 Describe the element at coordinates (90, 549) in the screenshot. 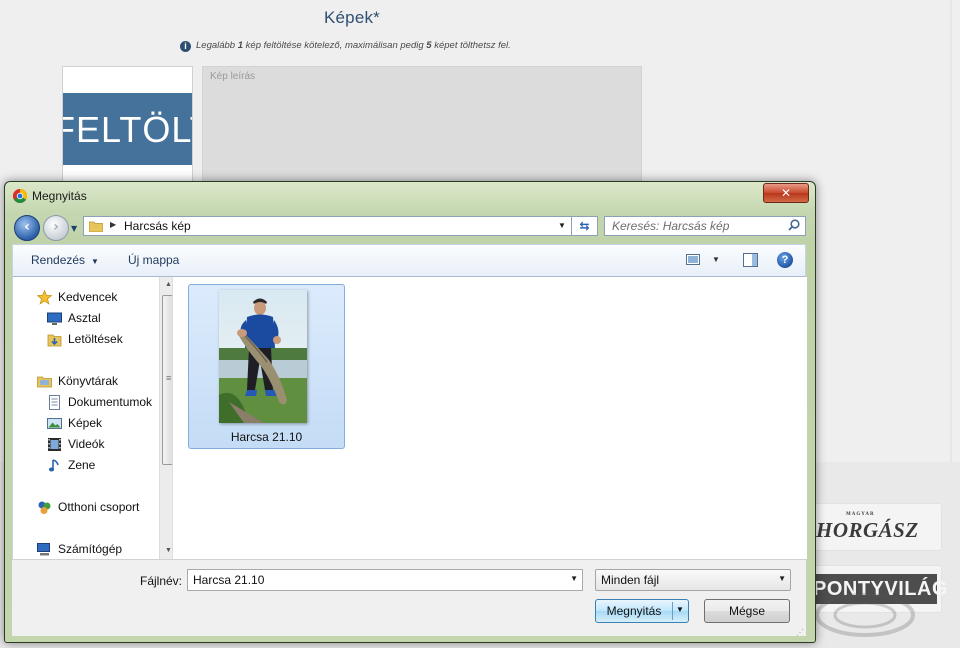

I see `nav-item-label: Számítógép` at that location.